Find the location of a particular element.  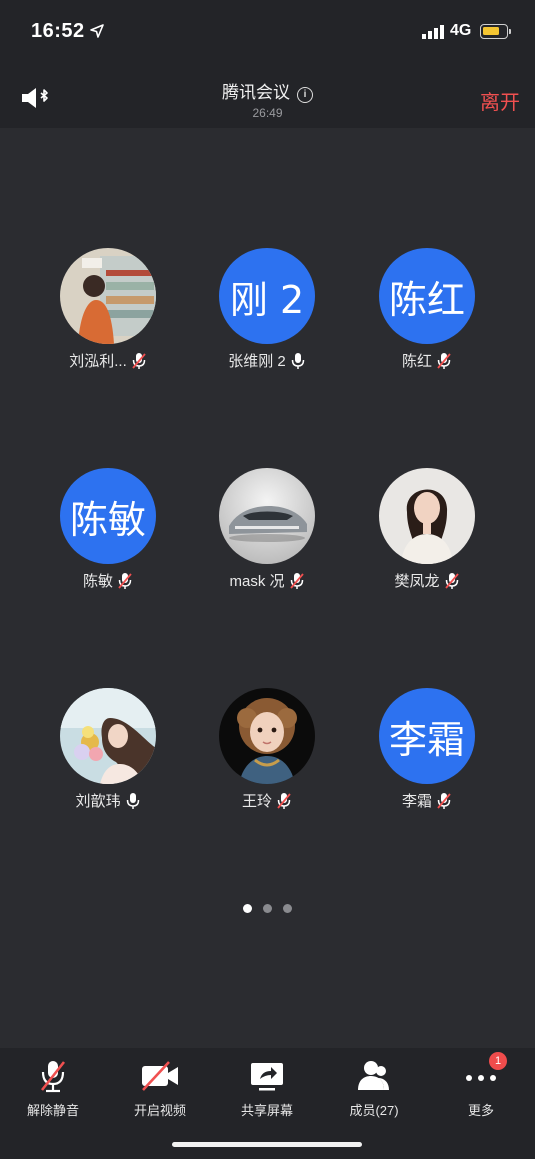

signal-icon is located at coordinates (433, 32).